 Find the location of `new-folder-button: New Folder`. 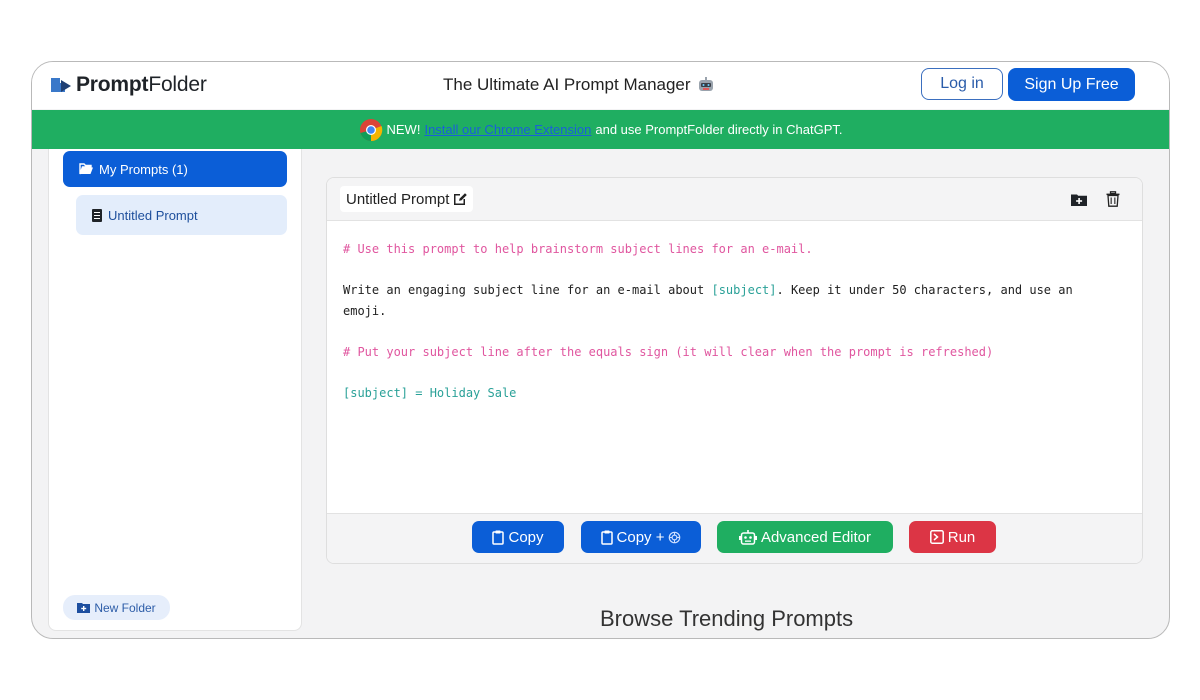

new-folder-button: New Folder is located at coordinates (116, 607).